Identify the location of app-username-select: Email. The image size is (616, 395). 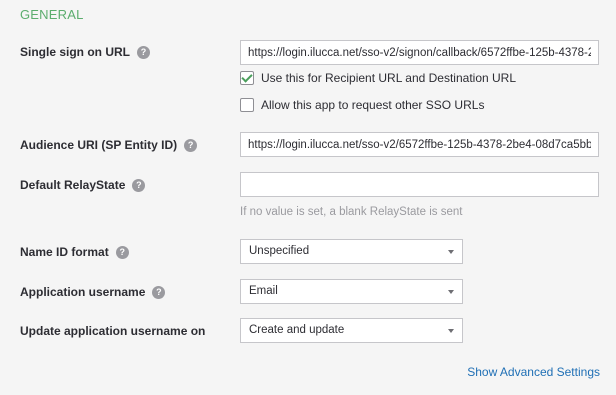
(351, 291).